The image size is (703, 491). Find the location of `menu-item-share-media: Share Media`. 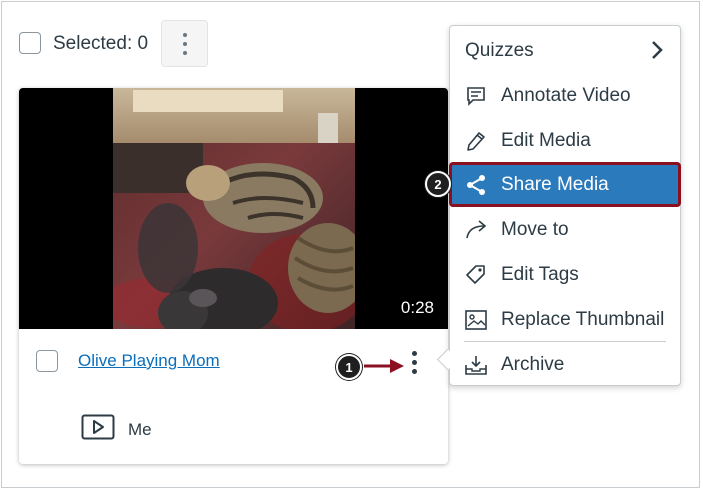

menu-item-share-media: Share Media is located at coordinates (565, 184).